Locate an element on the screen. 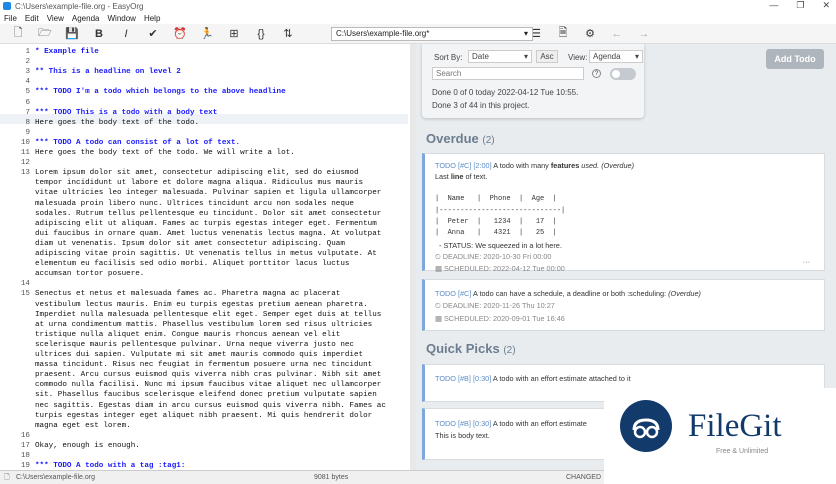 The width and height of the screenshot is (836, 484). view-label: View: is located at coordinates (578, 57).